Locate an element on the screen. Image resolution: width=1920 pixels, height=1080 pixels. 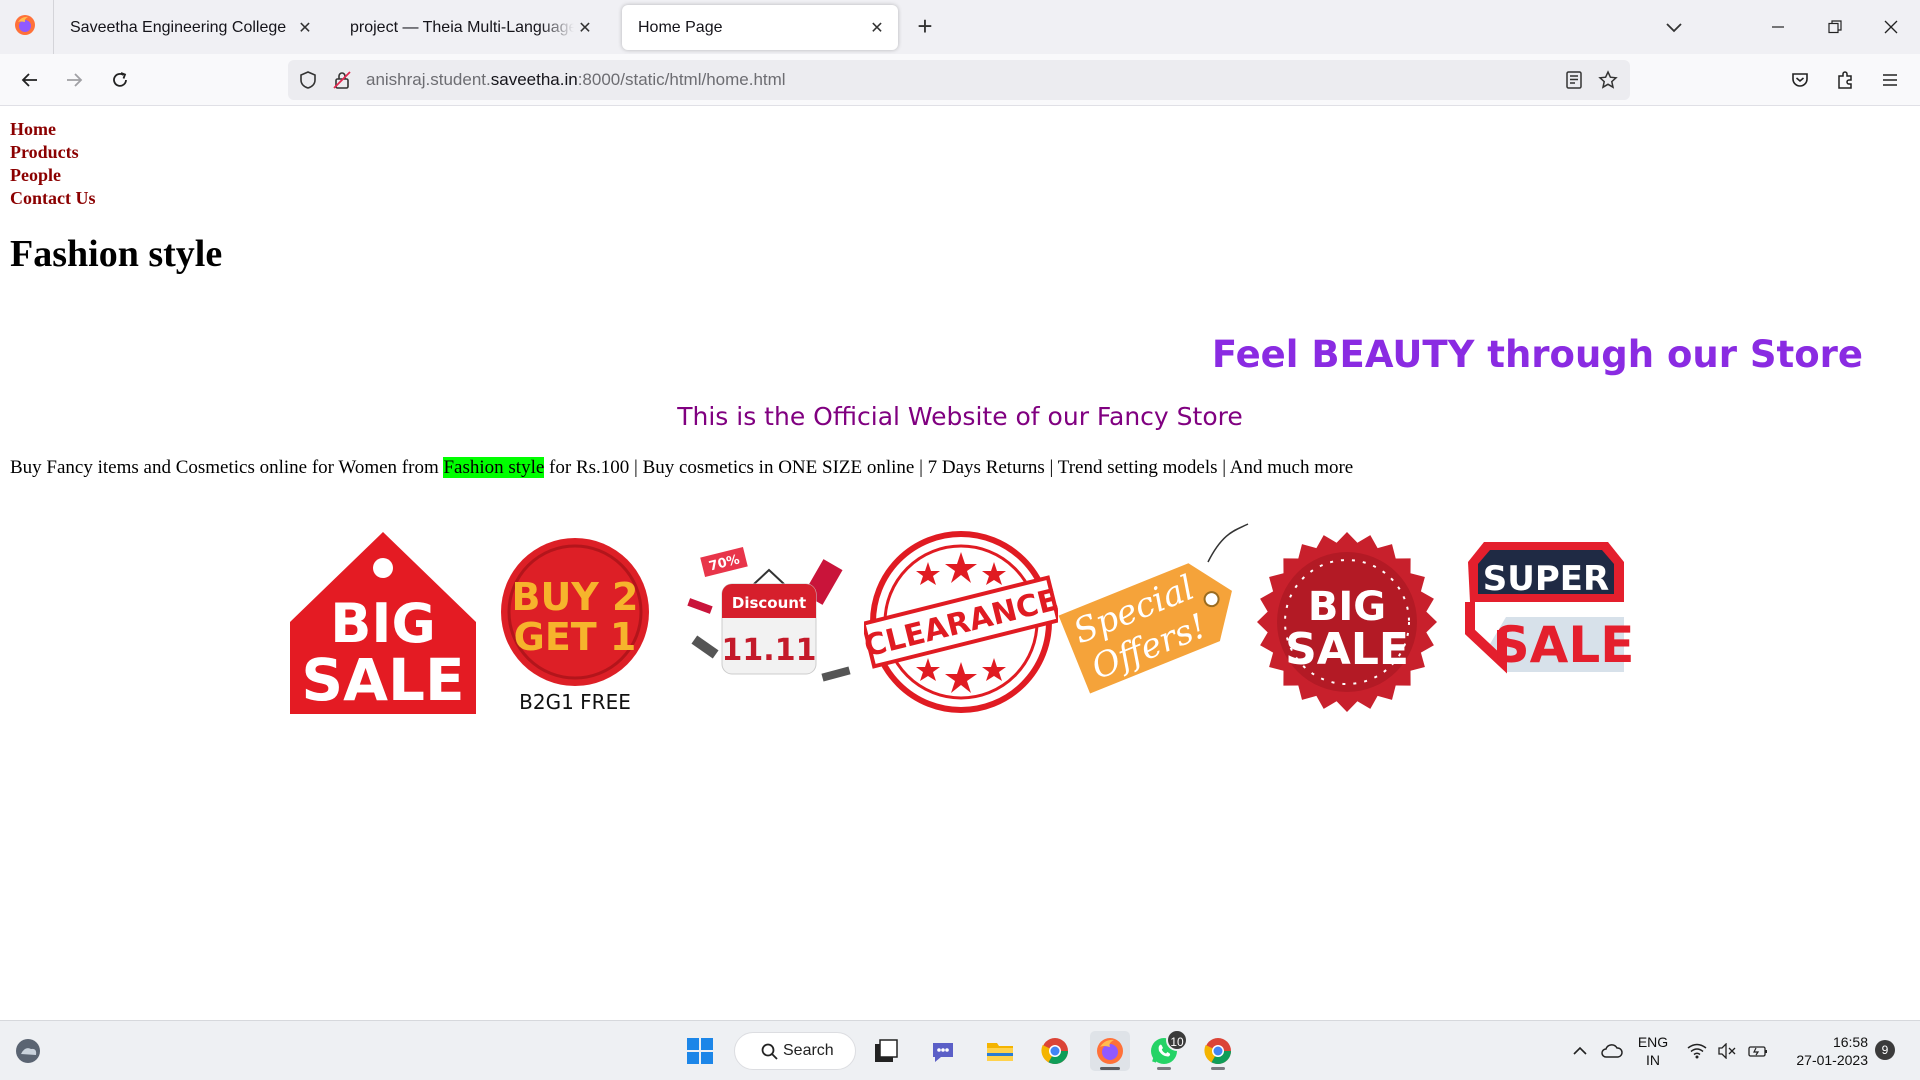
promo-caption: B2G1 FREE is located at coordinates (575, 702).